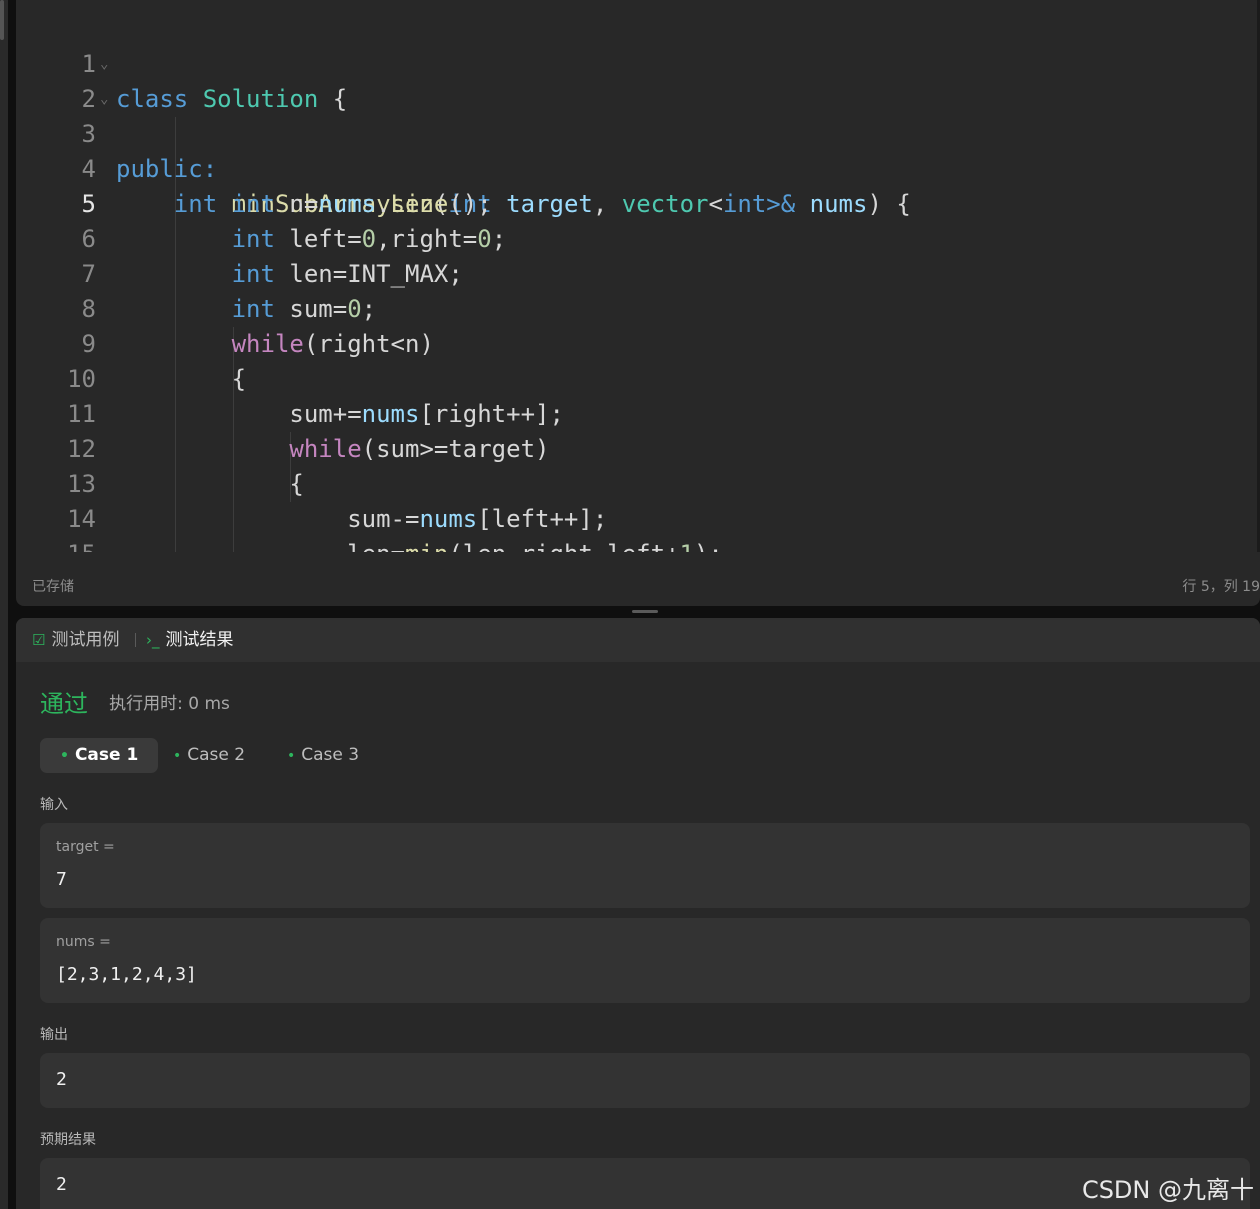 The width and height of the screenshot is (1260, 1209). What do you see at coordinates (638, 544) in the screenshot?
I see `code-line: 16 }` at bounding box center [638, 544].